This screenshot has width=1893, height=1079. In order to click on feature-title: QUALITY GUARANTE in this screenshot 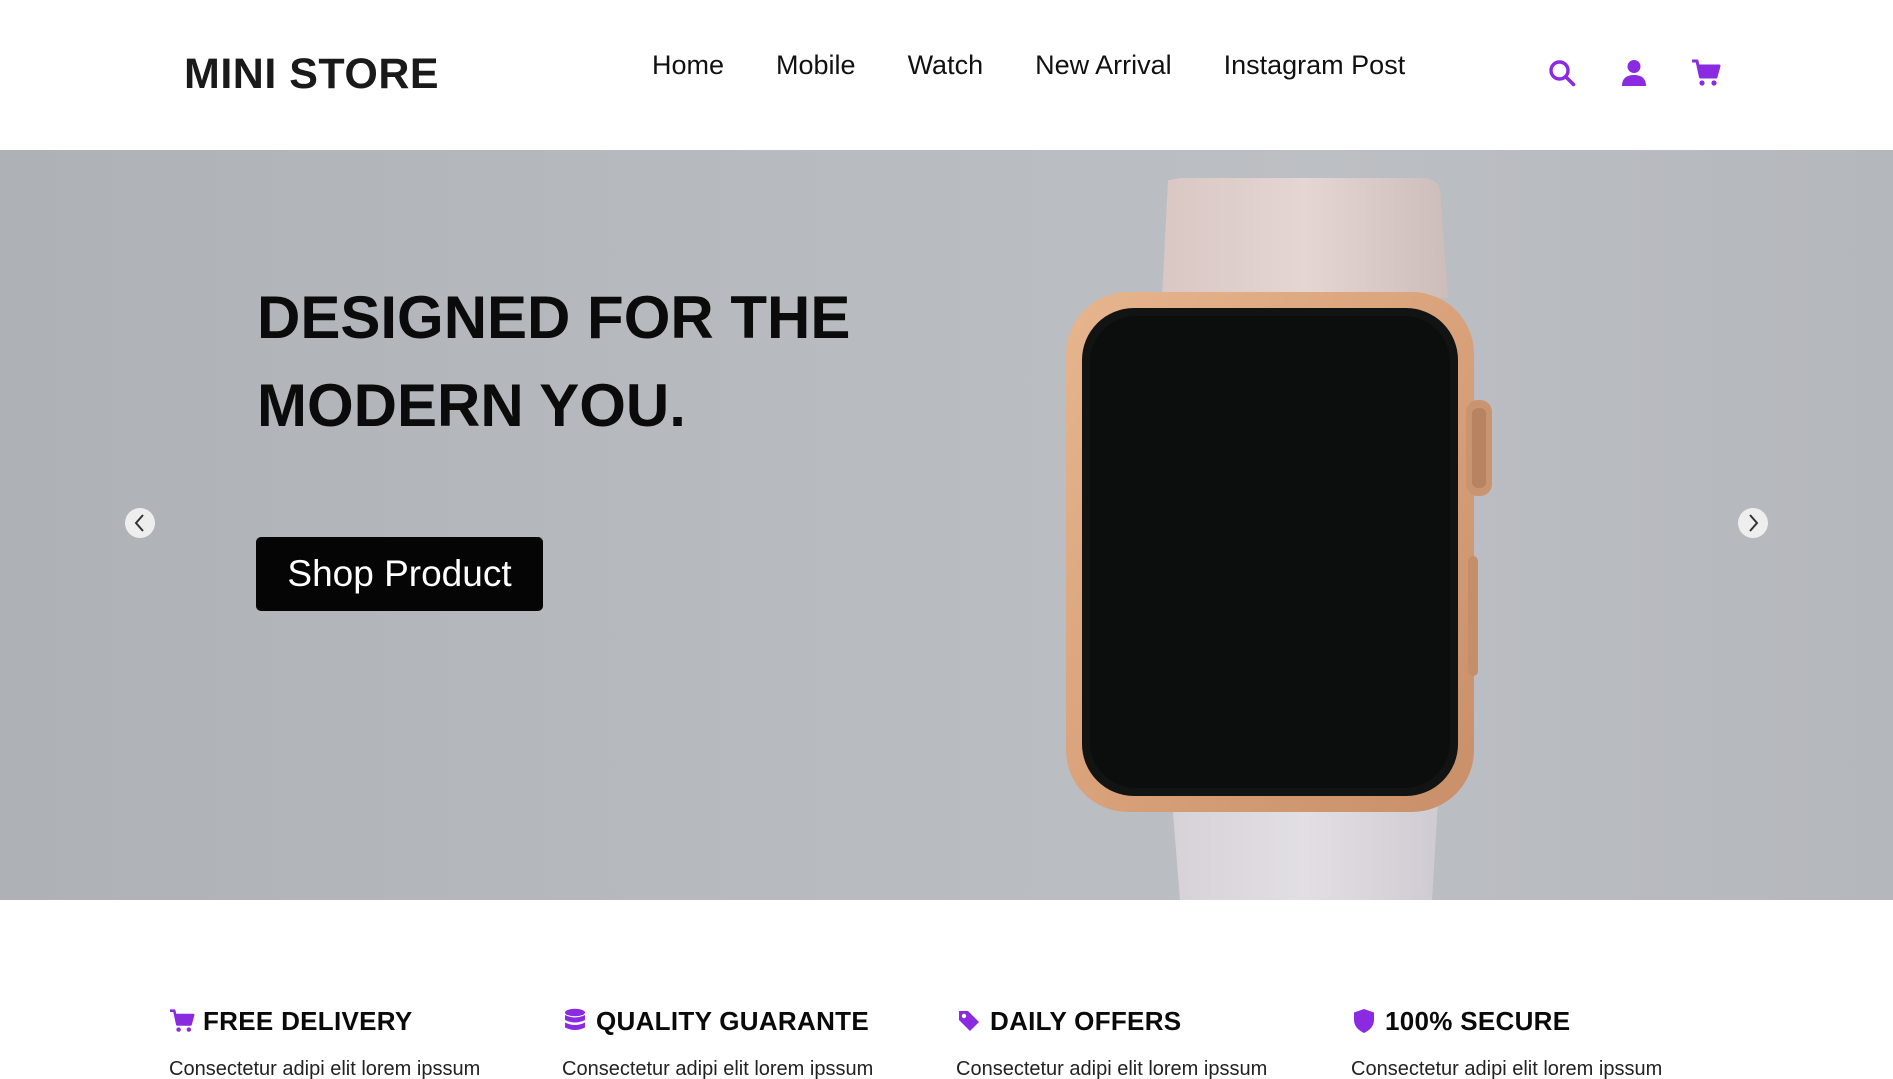, I will do `click(732, 1020)`.